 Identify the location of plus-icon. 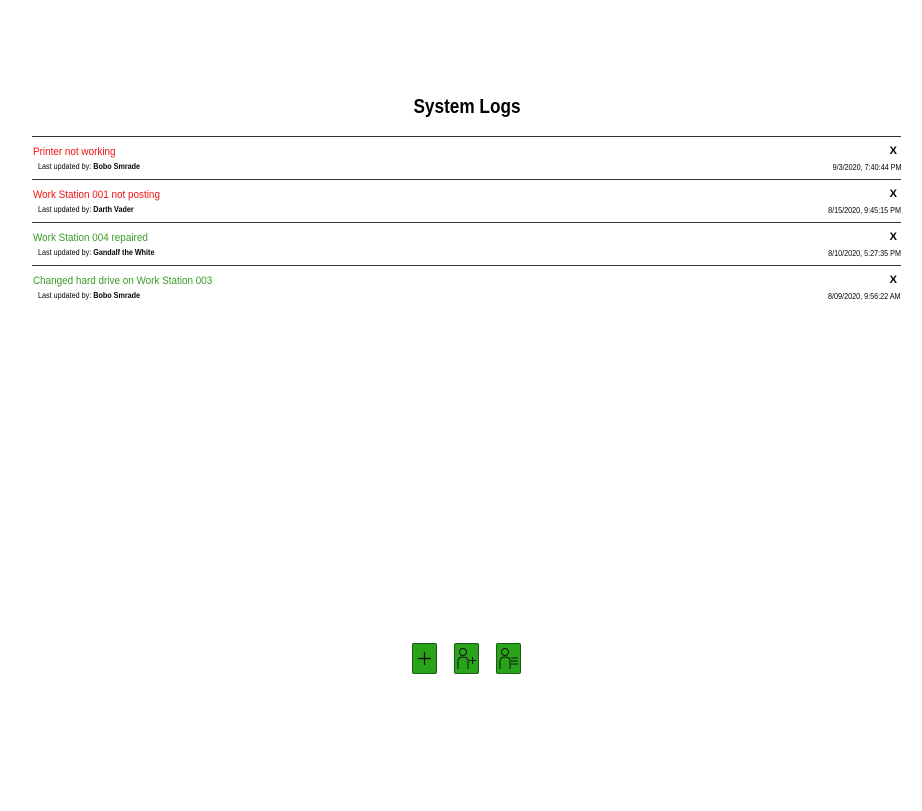
(424, 658).